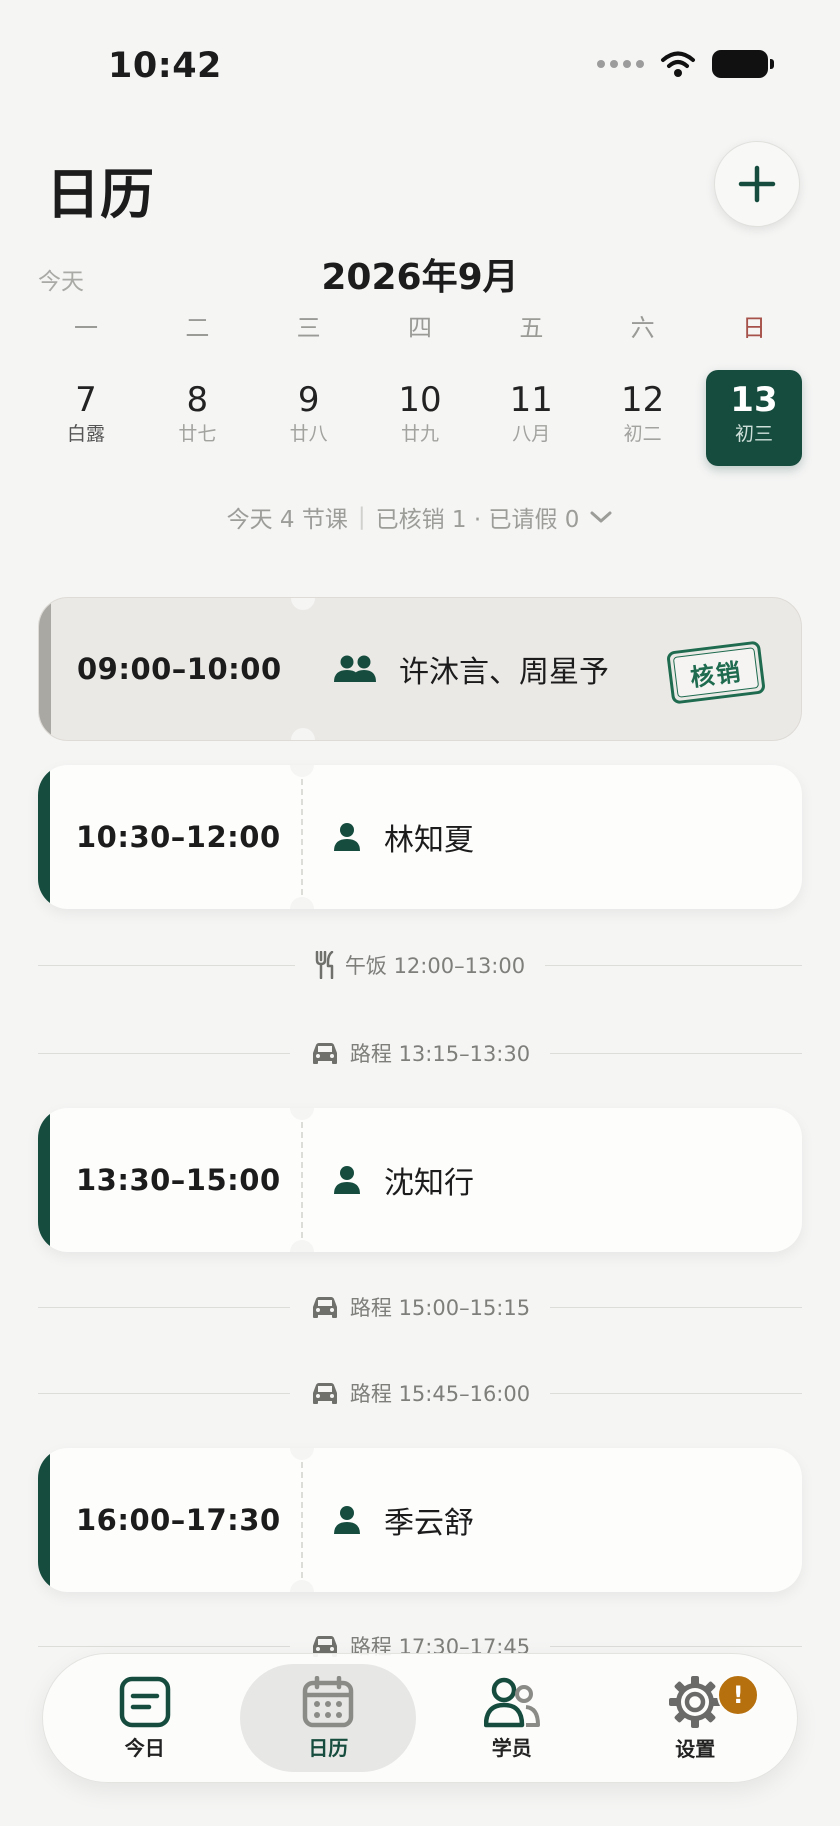  I want to click on travel-separator: 路程 13:15–13:30, so click(420, 1053).